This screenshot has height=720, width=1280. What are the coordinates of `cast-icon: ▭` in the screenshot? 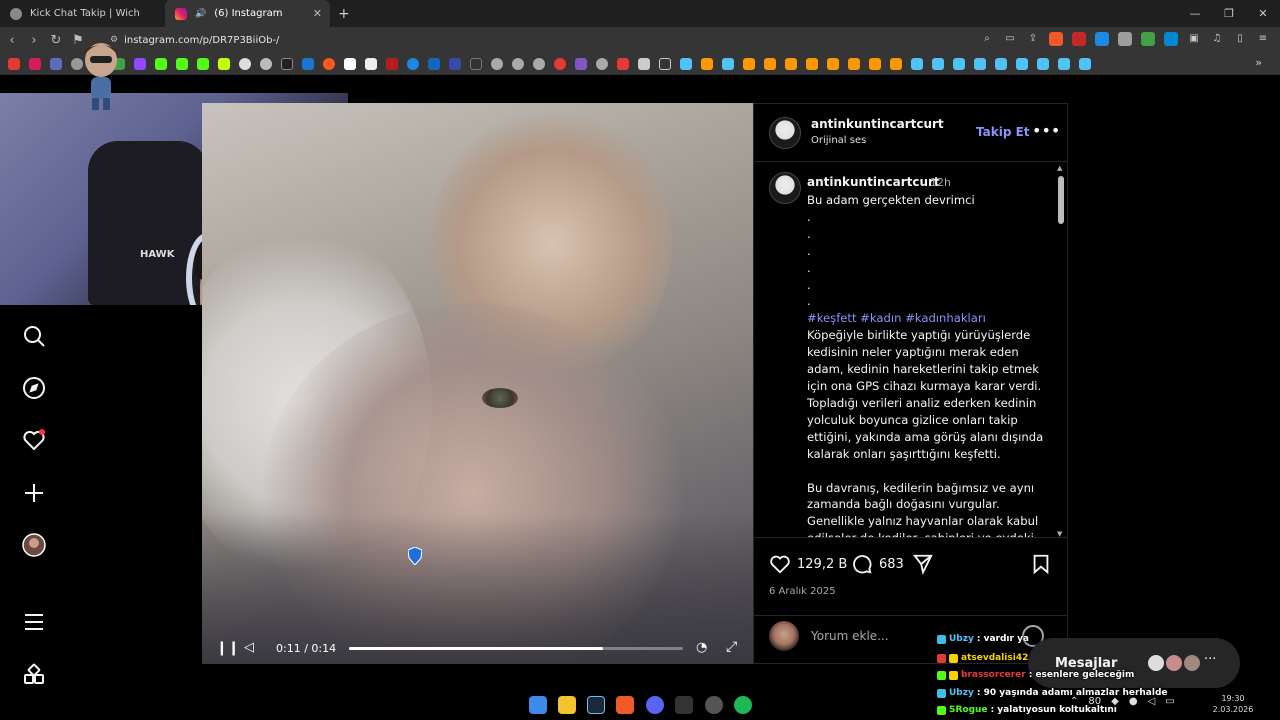 It's located at (1010, 39).